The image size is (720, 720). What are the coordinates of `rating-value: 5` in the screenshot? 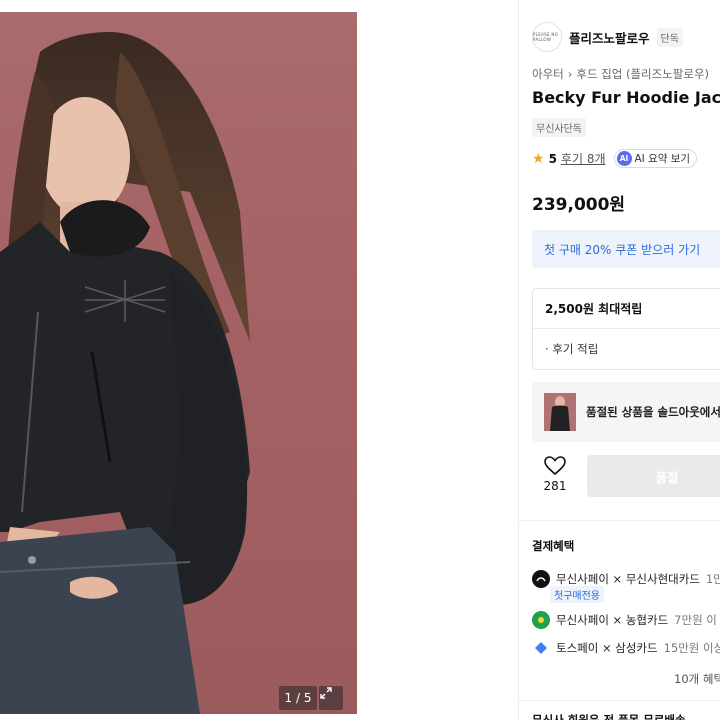 It's located at (552, 158).